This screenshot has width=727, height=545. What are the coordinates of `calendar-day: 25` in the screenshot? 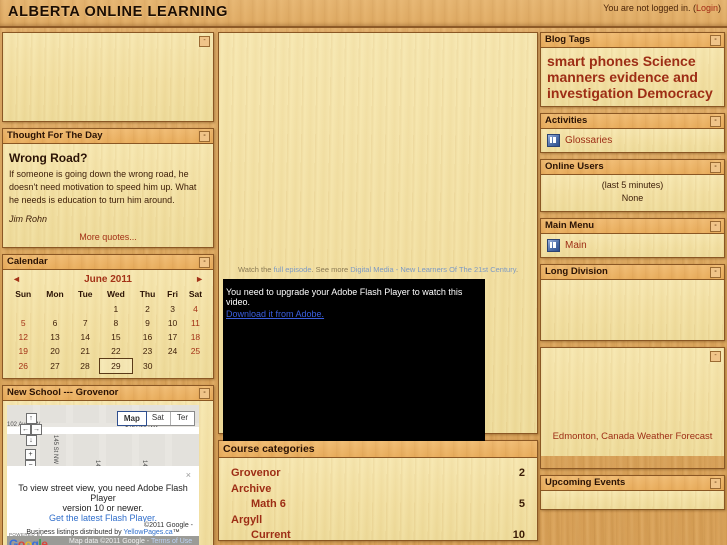 It's located at (195, 351).